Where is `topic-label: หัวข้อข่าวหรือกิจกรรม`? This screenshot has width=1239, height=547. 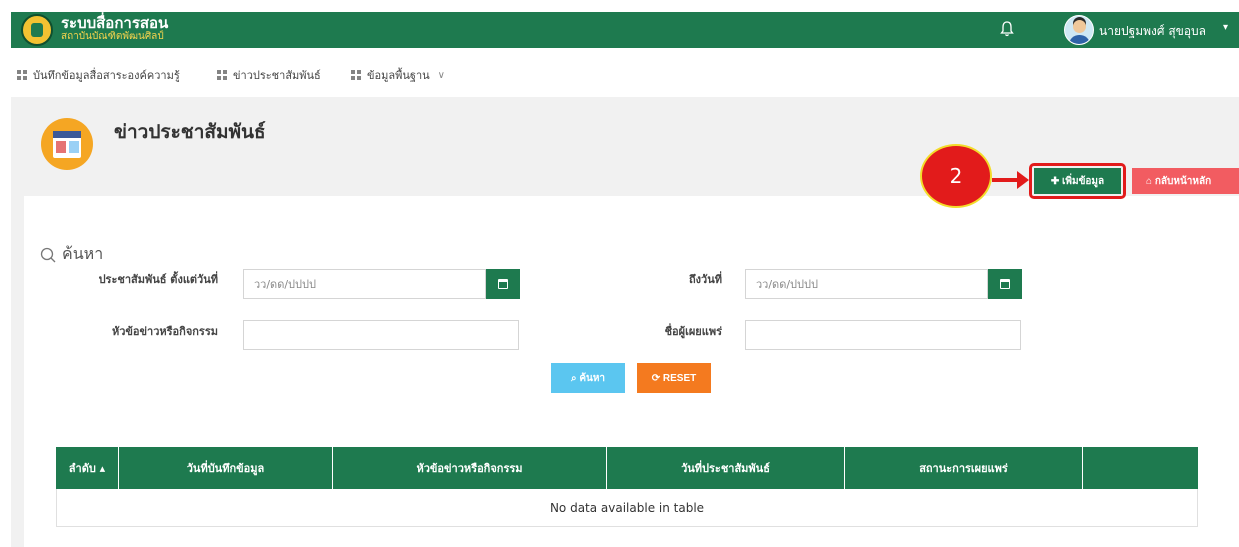 topic-label: หัวข้อข่าวหรือกิจกรรม is located at coordinates (164, 331).